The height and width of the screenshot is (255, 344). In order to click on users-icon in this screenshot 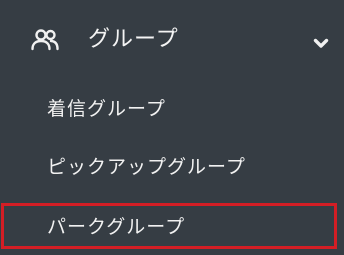, I will do `click(45, 40)`.